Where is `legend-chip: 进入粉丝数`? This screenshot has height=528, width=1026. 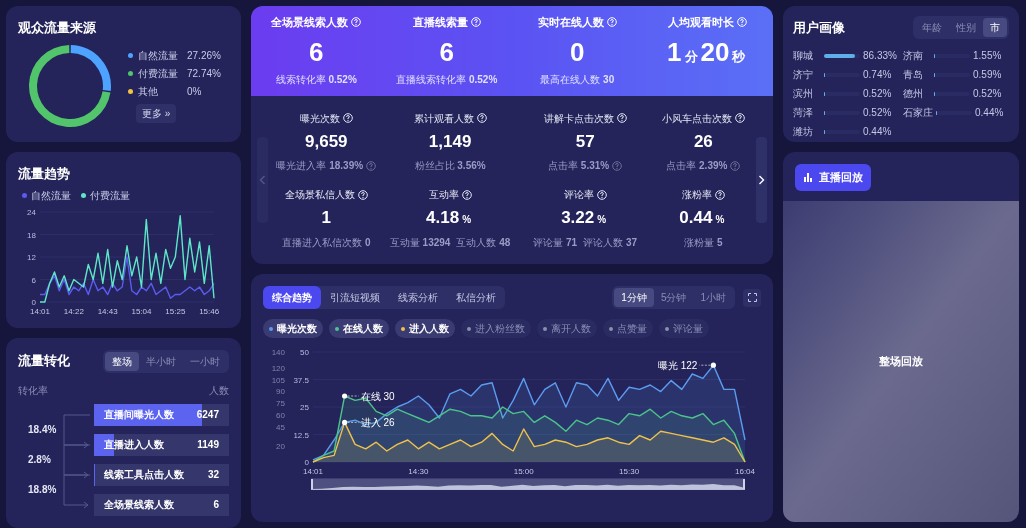 legend-chip: 进入粉丝数 is located at coordinates (496, 328).